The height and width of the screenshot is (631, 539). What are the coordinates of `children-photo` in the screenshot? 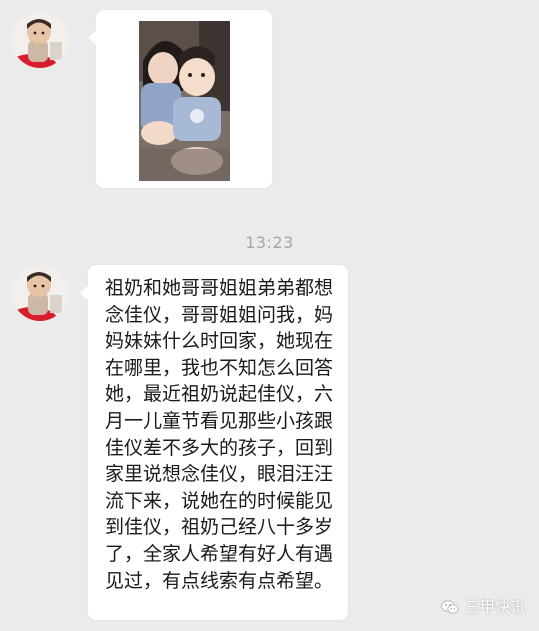 It's located at (184, 101).